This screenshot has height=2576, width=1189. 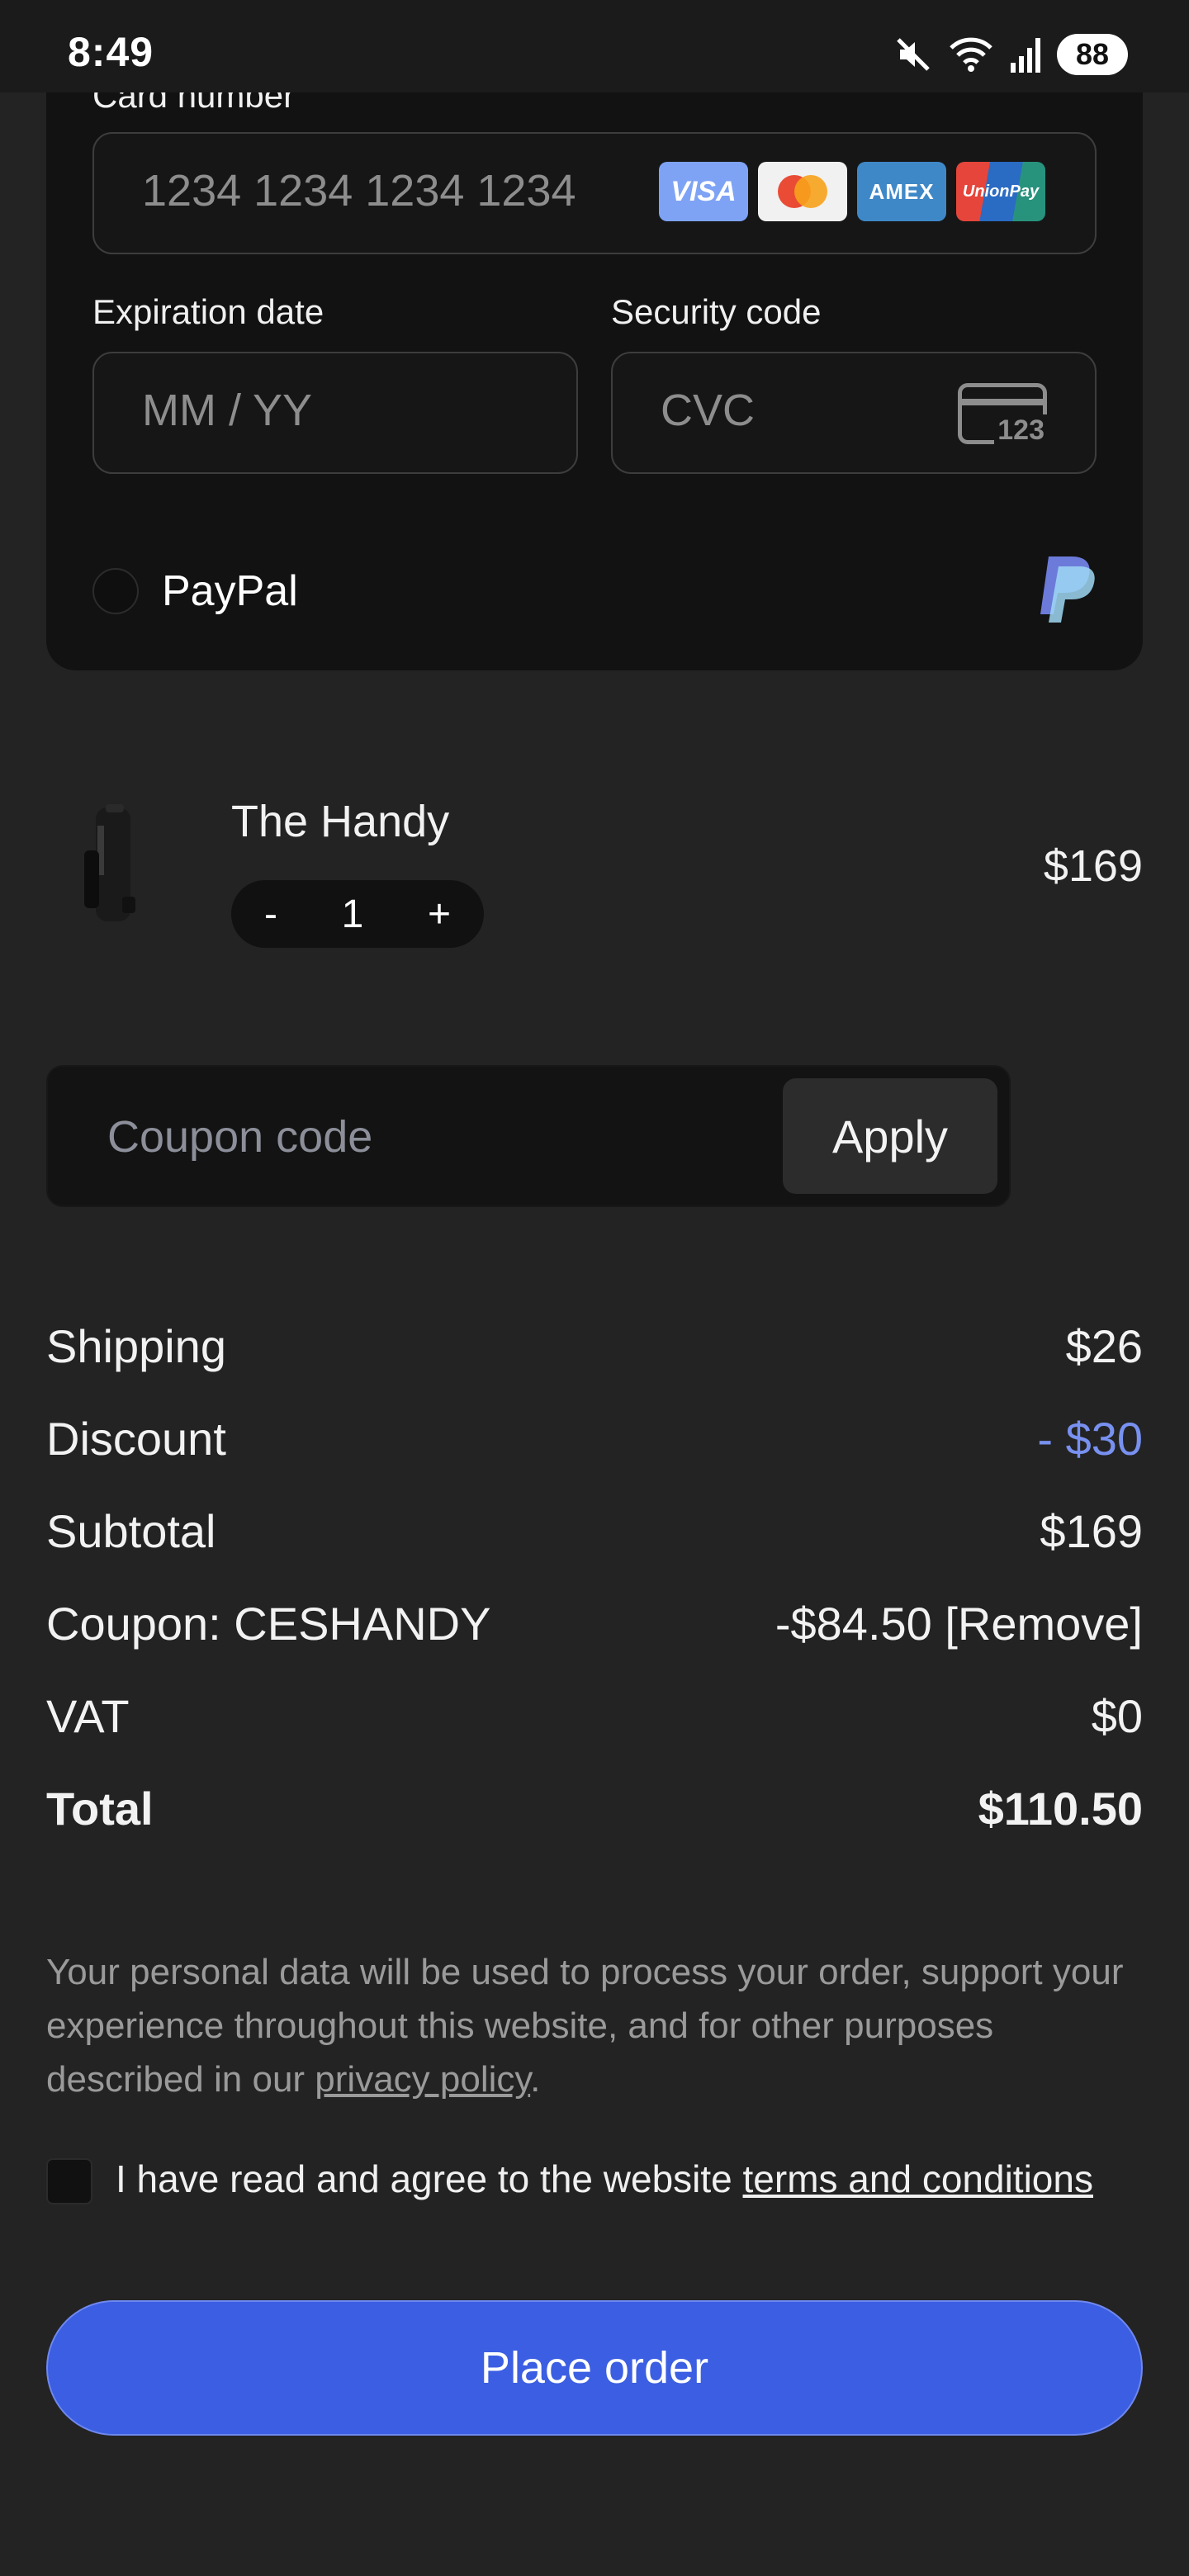 What do you see at coordinates (1090, 1438) in the screenshot?
I see `discount-value: - $30` at bounding box center [1090, 1438].